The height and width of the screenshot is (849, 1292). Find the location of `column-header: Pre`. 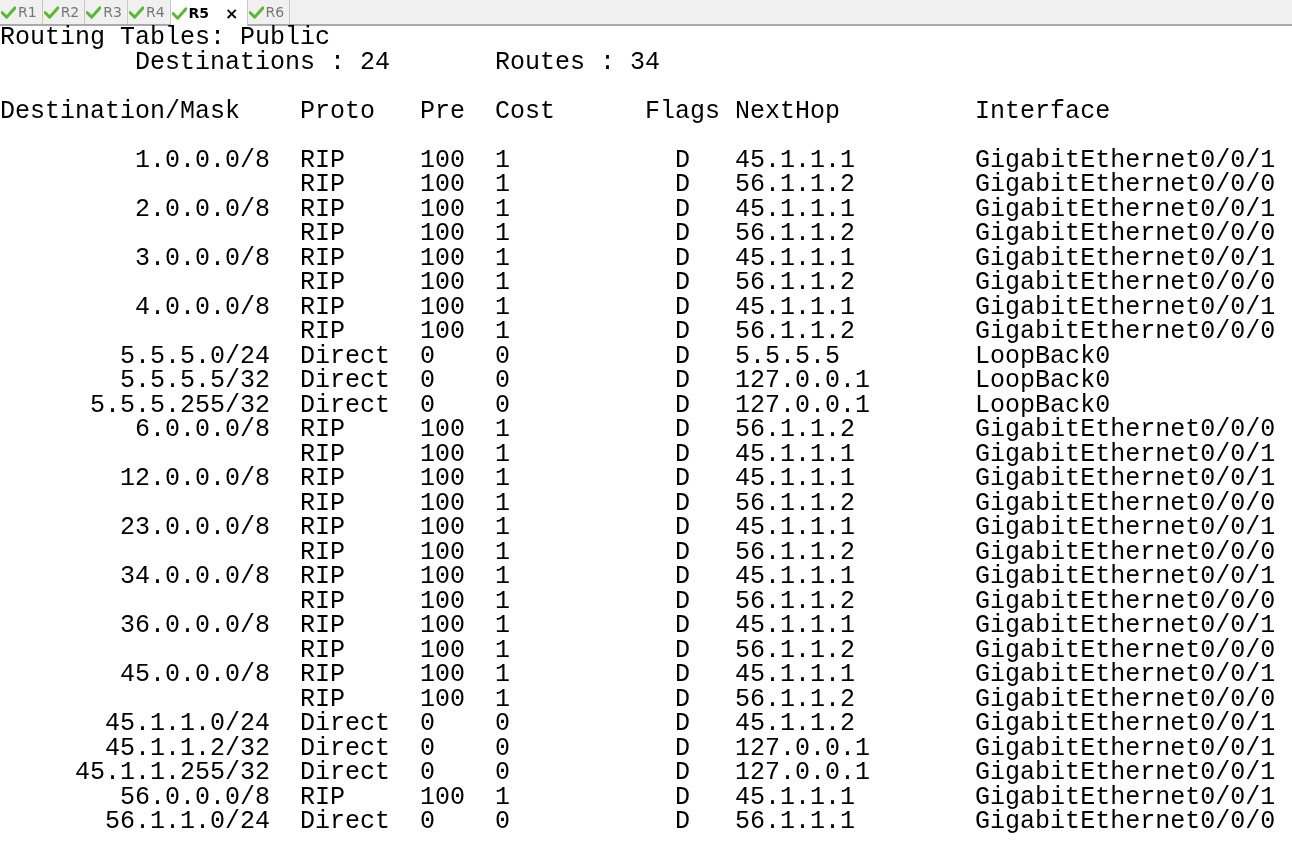

column-header: Pre is located at coordinates (443, 111).